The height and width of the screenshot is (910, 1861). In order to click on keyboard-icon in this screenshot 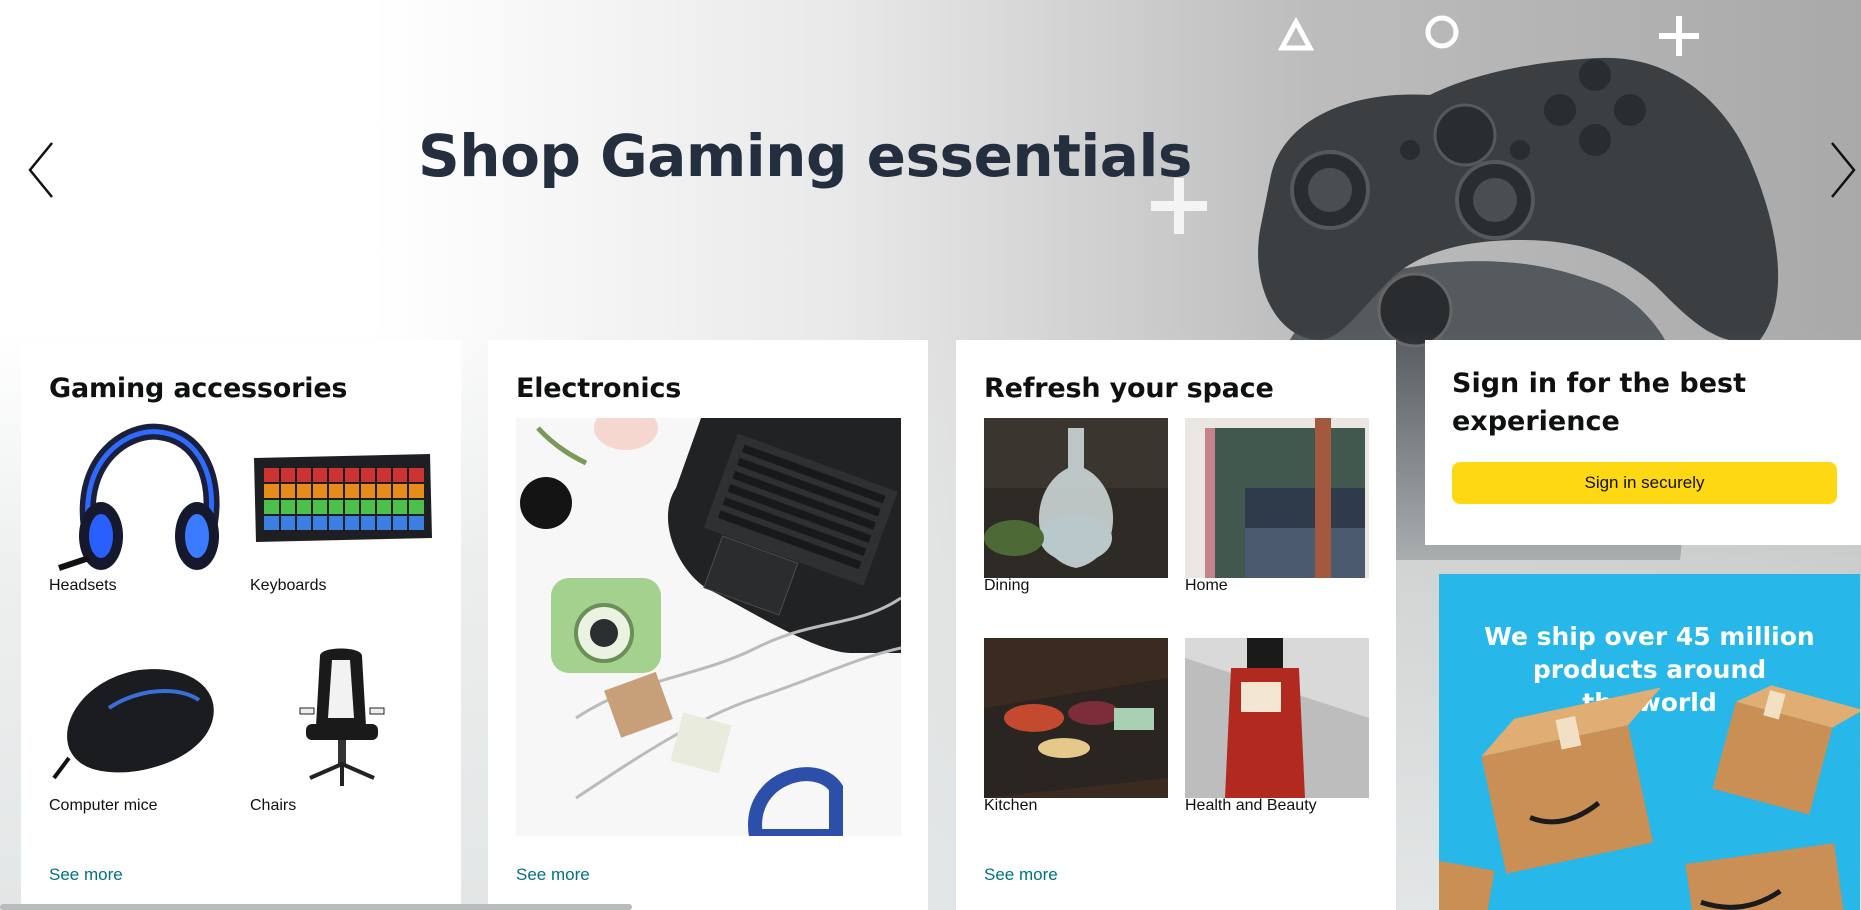, I will do `click(343, 498)`.